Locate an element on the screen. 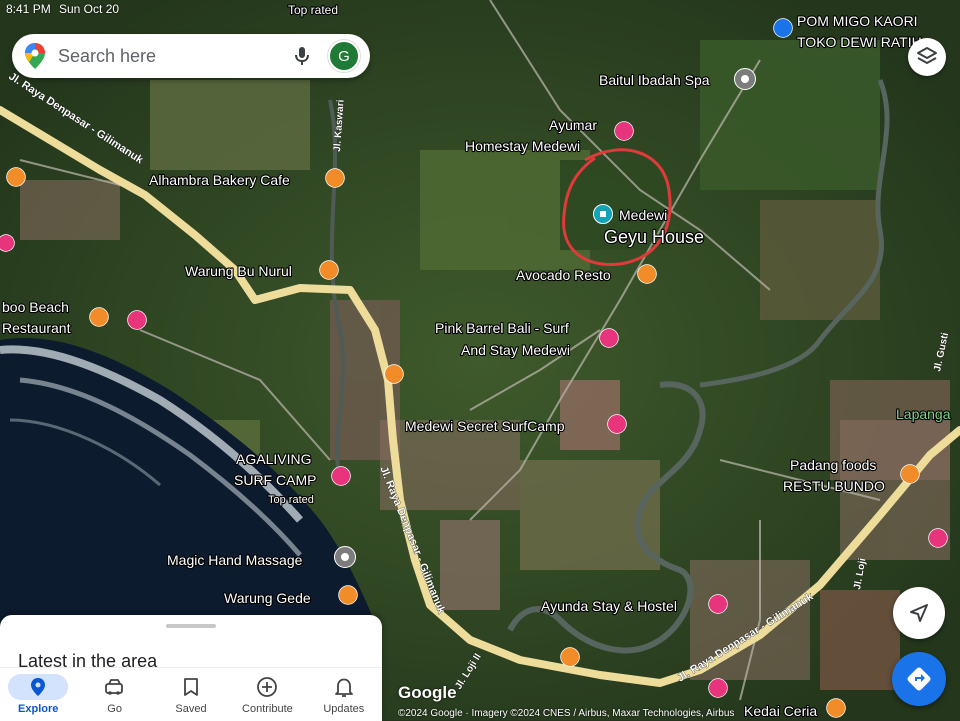 This screenshot has width=960, height=721. place-label-kedai-ceria: Kedai Ceria is located at coordinates (780, 711).